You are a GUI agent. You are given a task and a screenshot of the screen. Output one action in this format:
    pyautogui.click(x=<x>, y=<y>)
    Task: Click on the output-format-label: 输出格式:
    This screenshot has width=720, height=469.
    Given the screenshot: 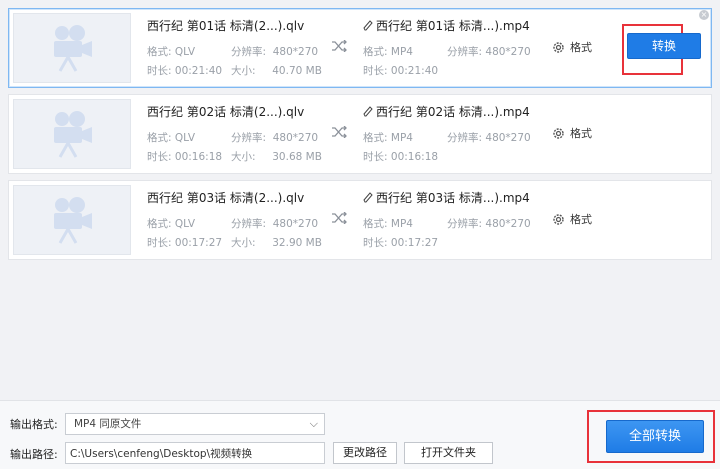 What is the action you would take?
    pyautogui.click(x=34, y=424)
    